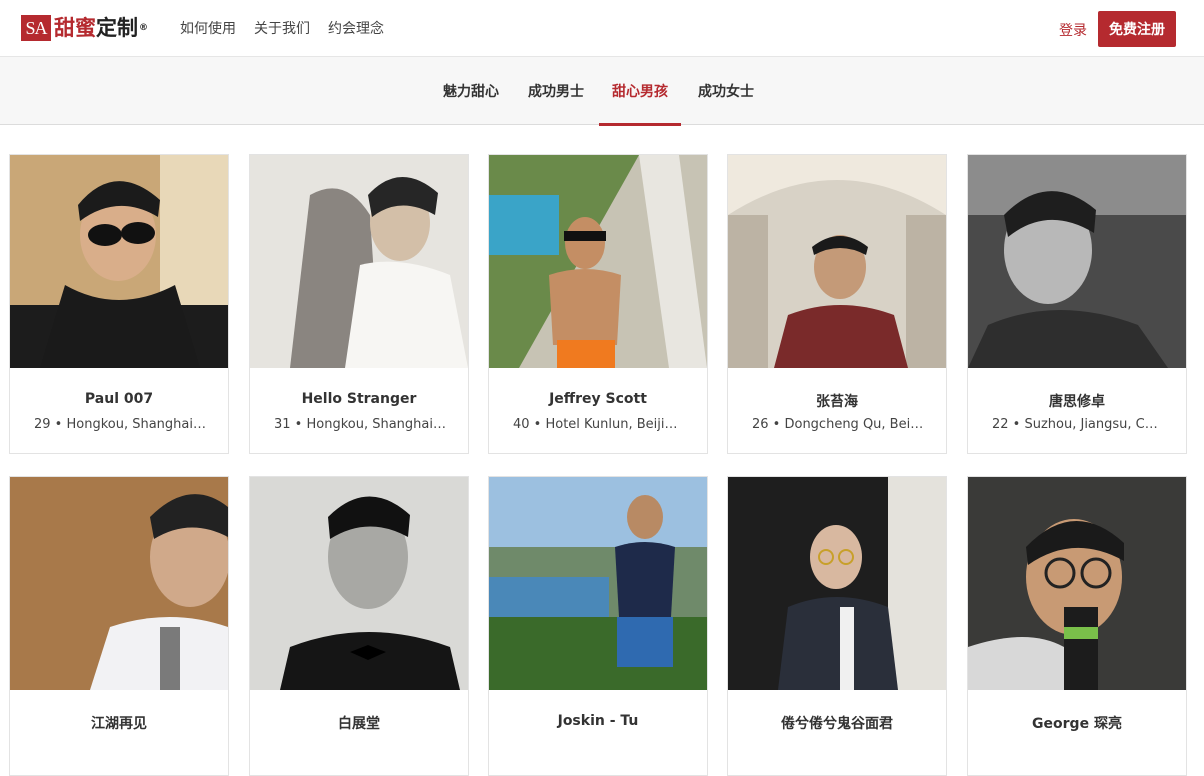 This screenshot has width=1204, height=776. I want to click on tab-successful-women: 成功女士, so click(726, 91).